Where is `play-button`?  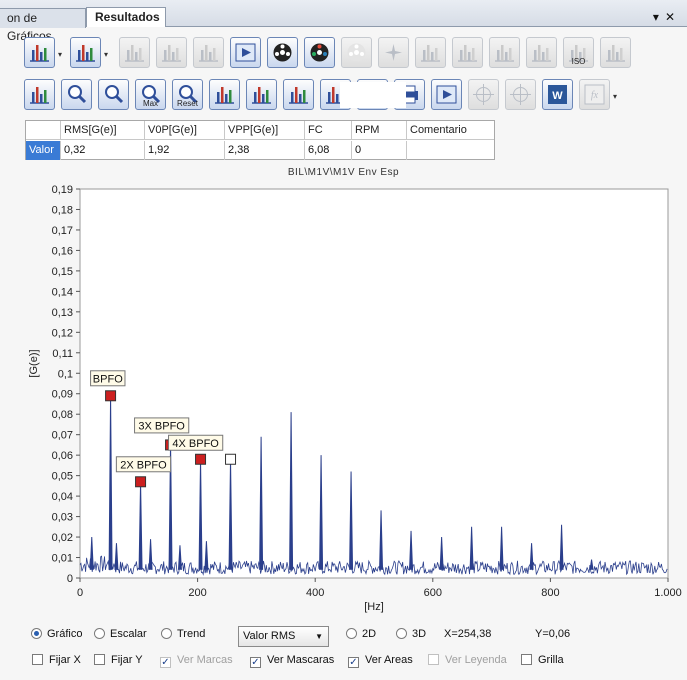
play-button is located at coordinates (446, 94).